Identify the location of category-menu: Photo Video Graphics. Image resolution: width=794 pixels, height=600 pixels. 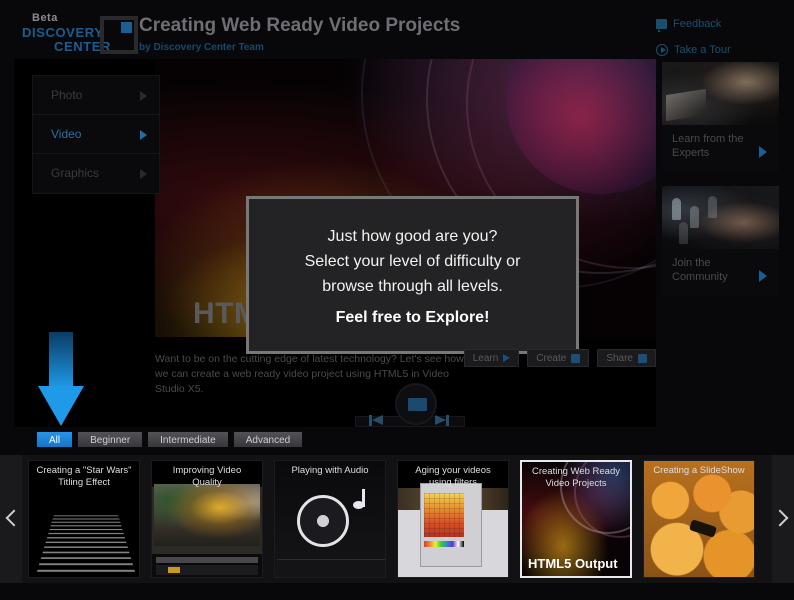
(96, 134).